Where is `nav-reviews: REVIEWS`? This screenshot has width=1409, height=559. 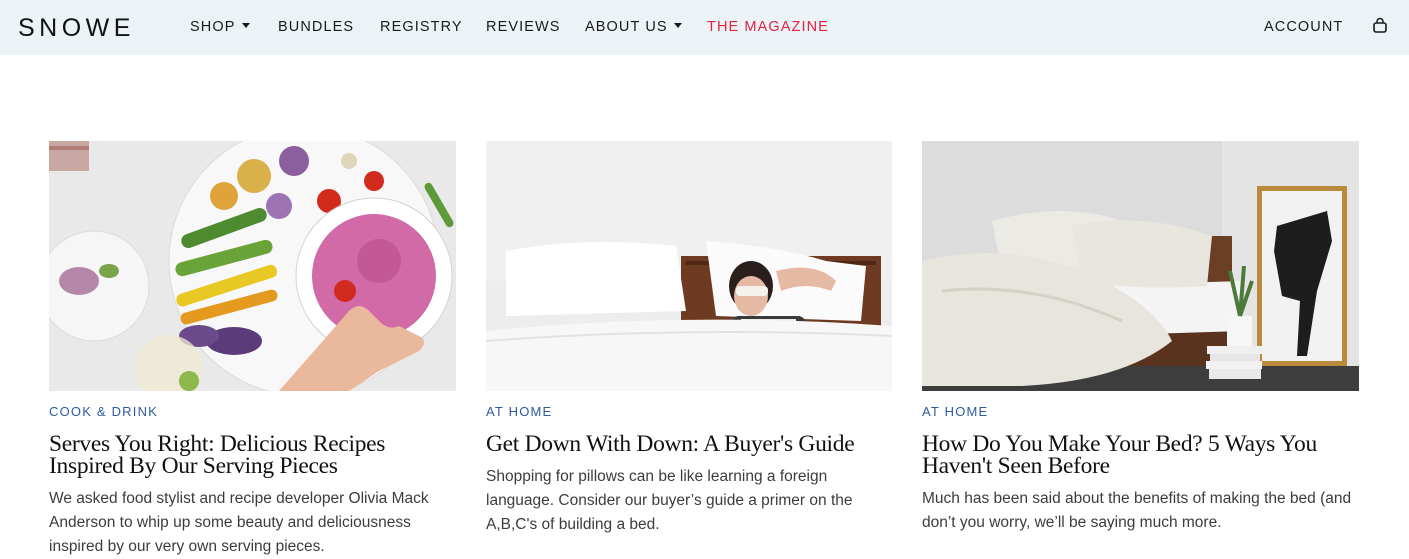
nav-reviews: REVIEWS is located at coordinates (523, 27).